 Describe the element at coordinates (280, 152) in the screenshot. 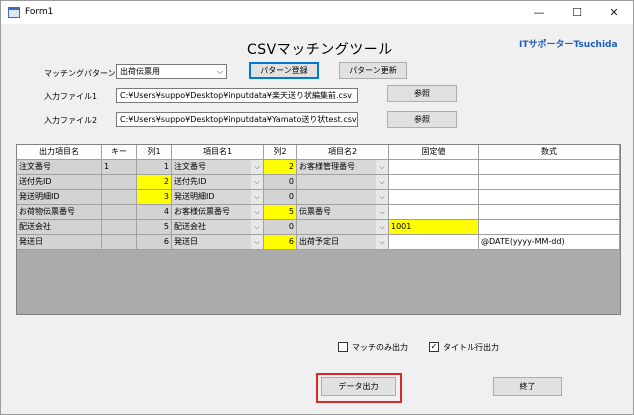

I see `header-col2: 列2` at that location.